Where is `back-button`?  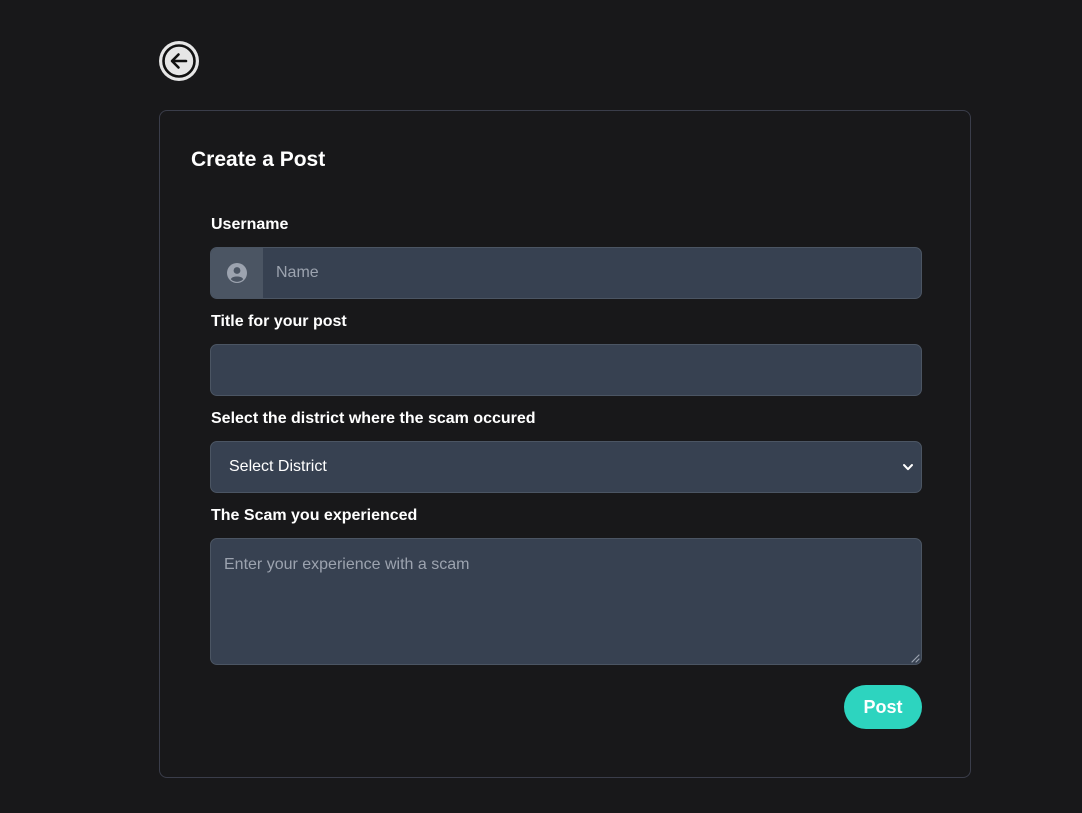
back-button is located at coordinates (179, 61).